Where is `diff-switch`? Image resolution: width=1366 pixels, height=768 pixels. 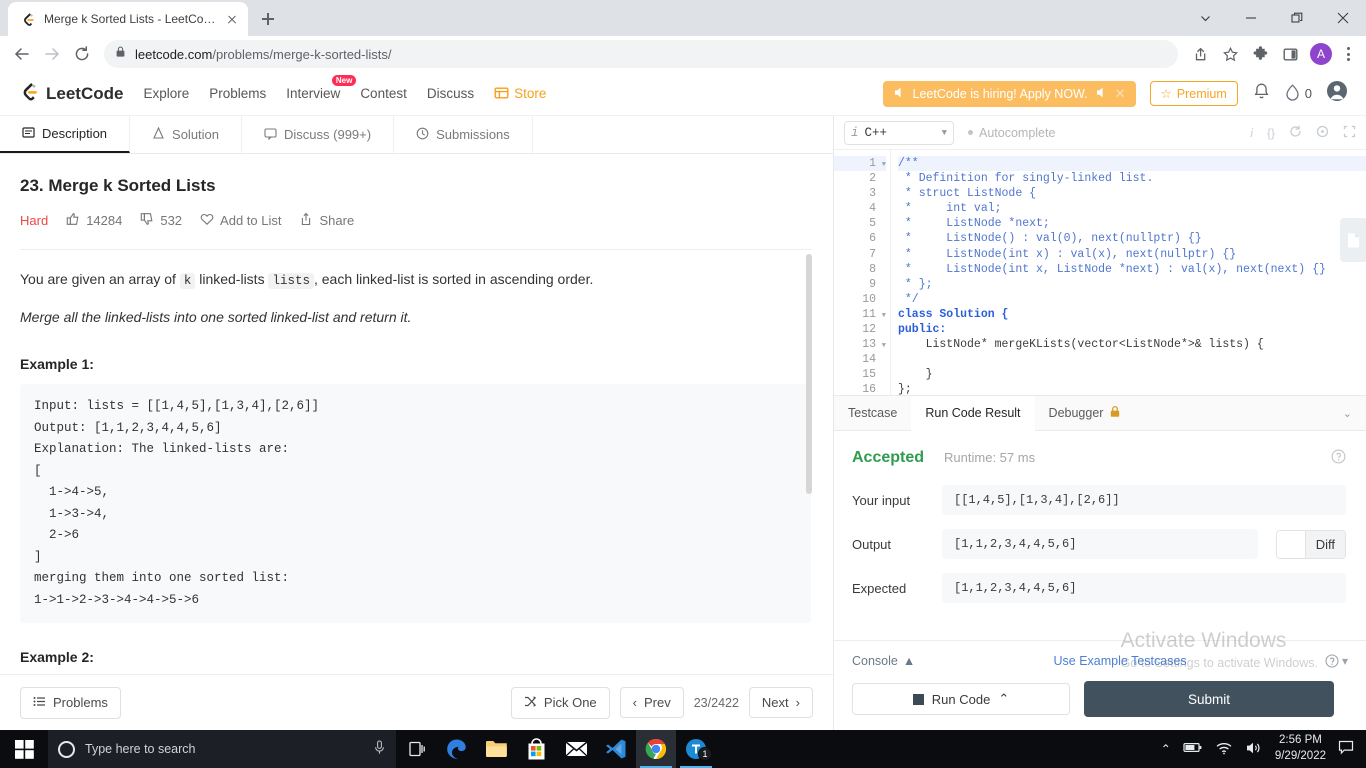 diff-switch is located at coordinates (1290, 544).